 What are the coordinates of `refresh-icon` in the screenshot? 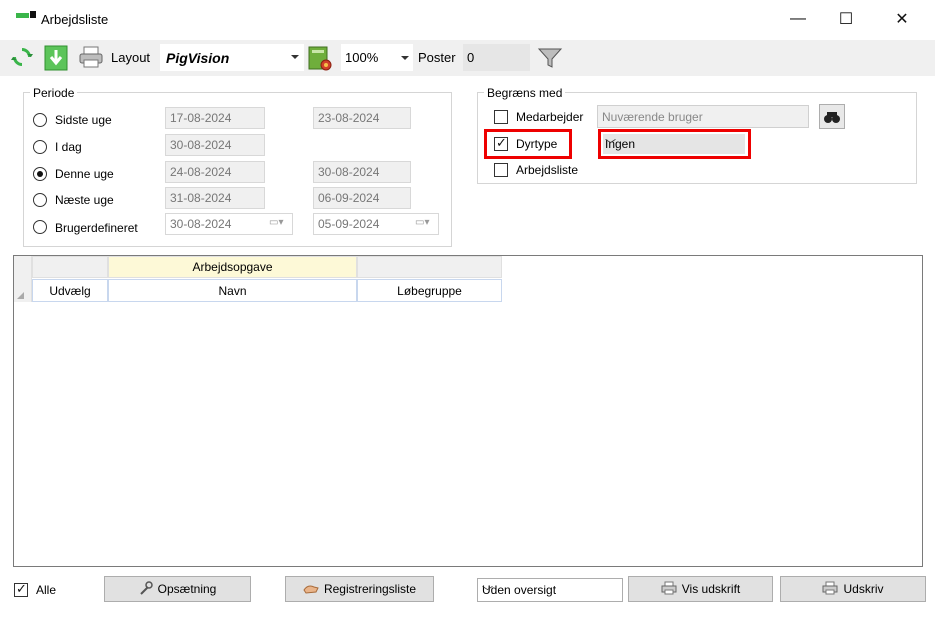 It's located at (22, 57).